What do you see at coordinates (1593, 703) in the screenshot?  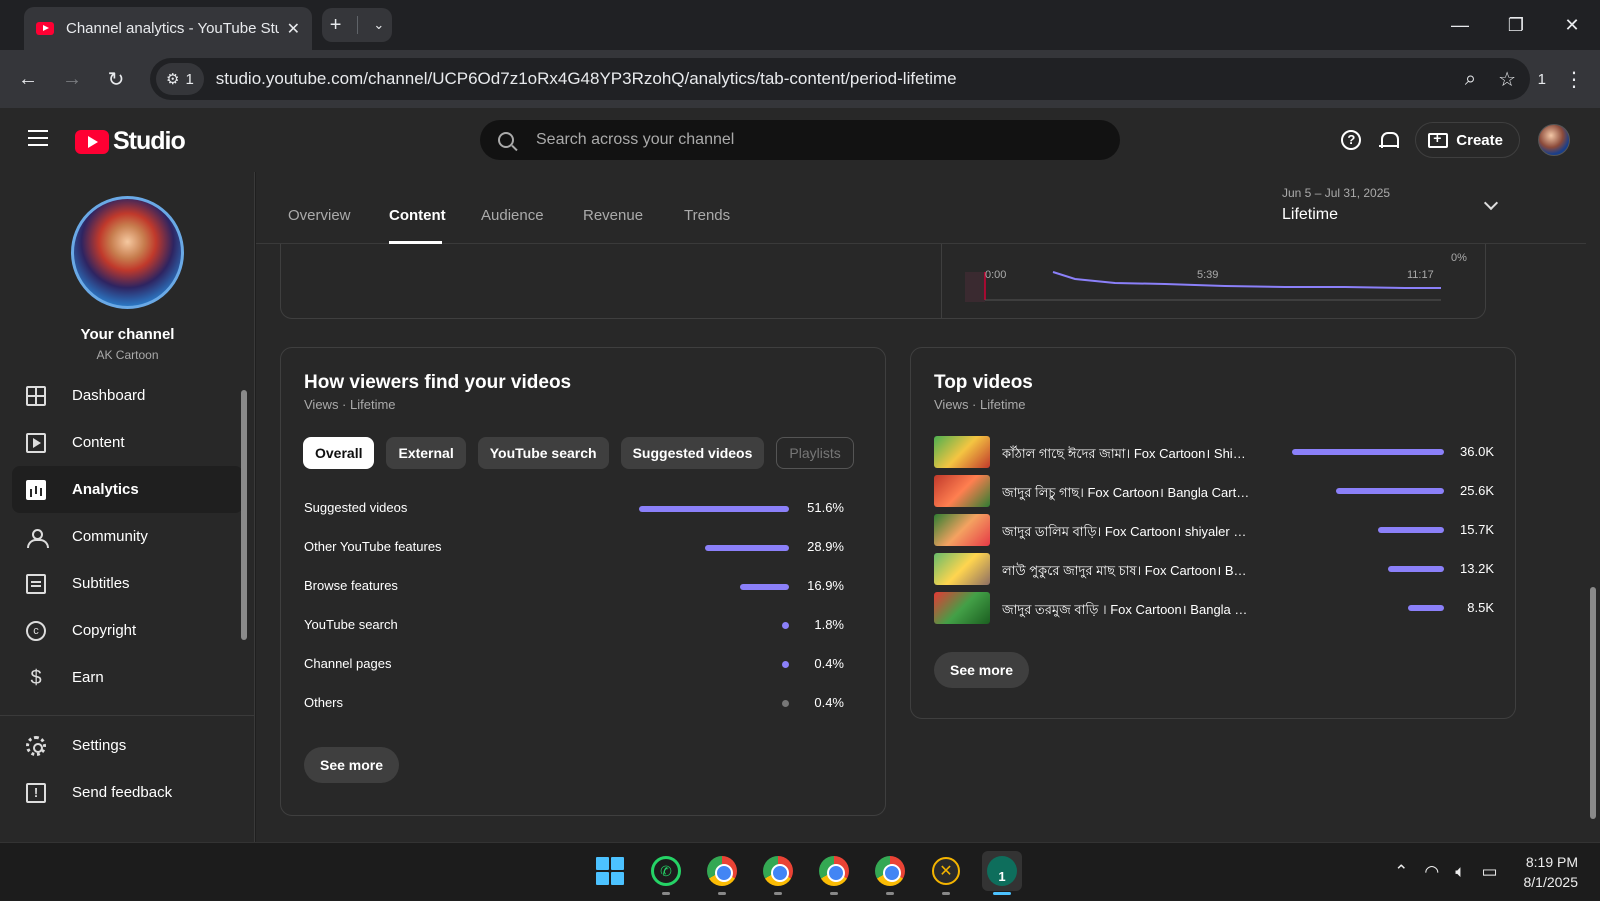 I see `main-scroll-thumb` at bounding box center [1593, 703].